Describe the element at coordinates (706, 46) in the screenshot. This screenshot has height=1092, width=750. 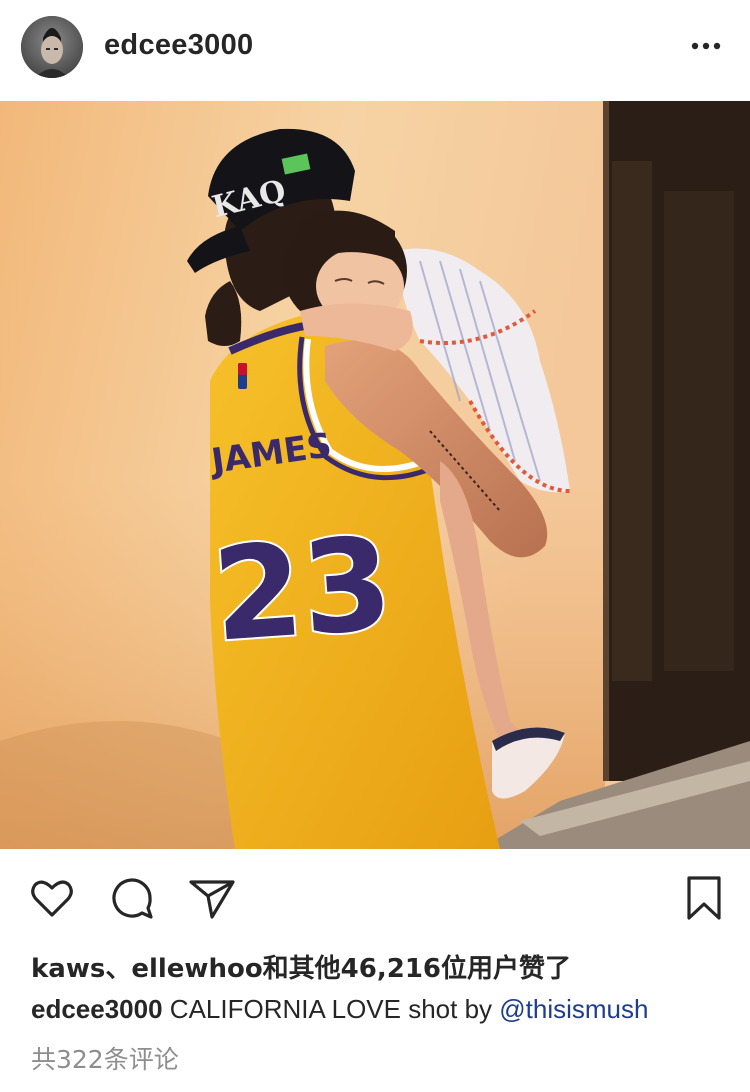
I see `more-horizontal-icon` at that location.